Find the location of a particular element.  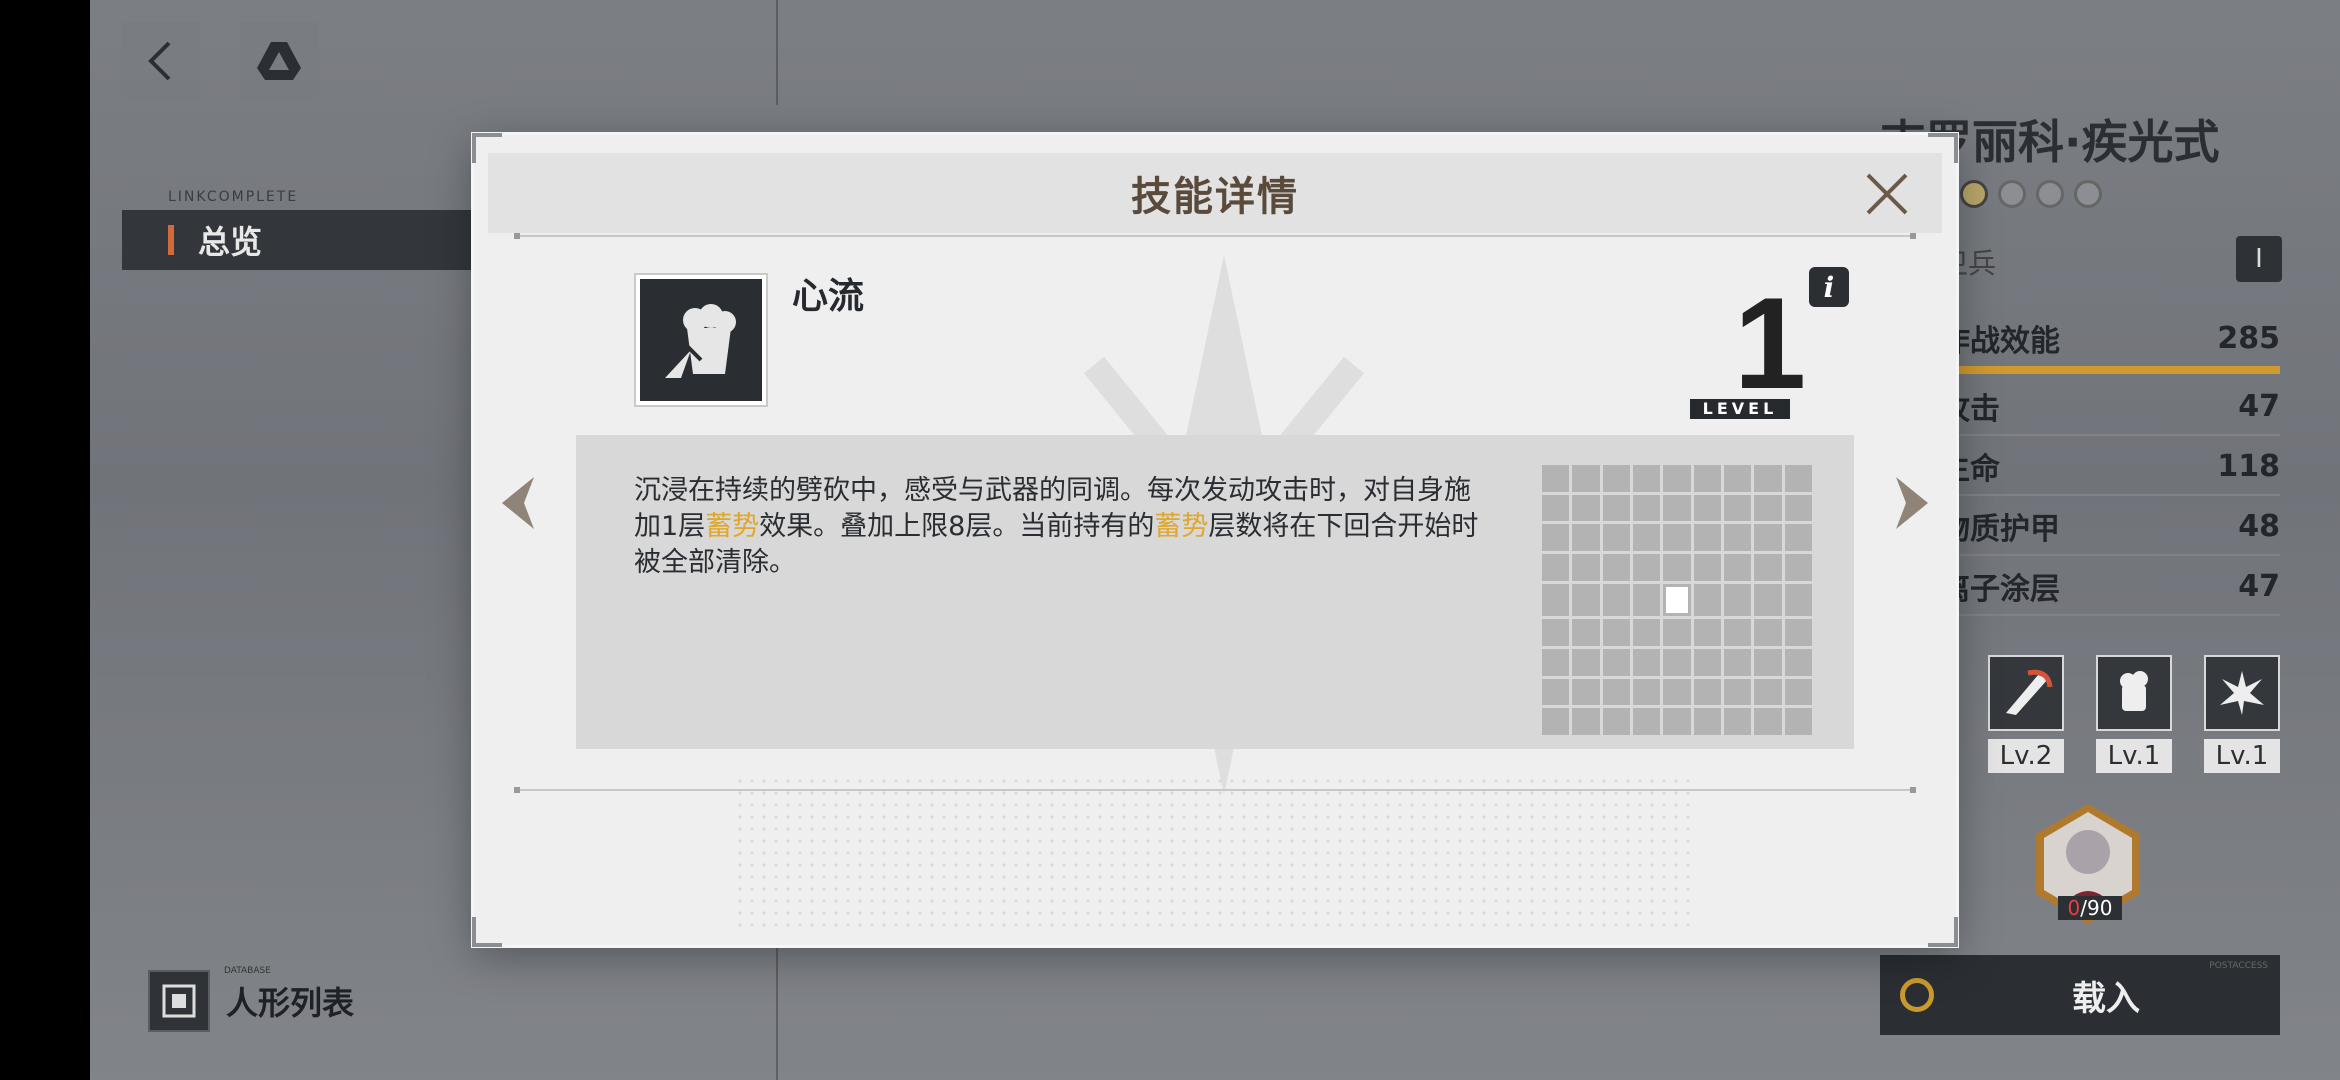

dolls-list-icon is located at coordinates (179, 1001).